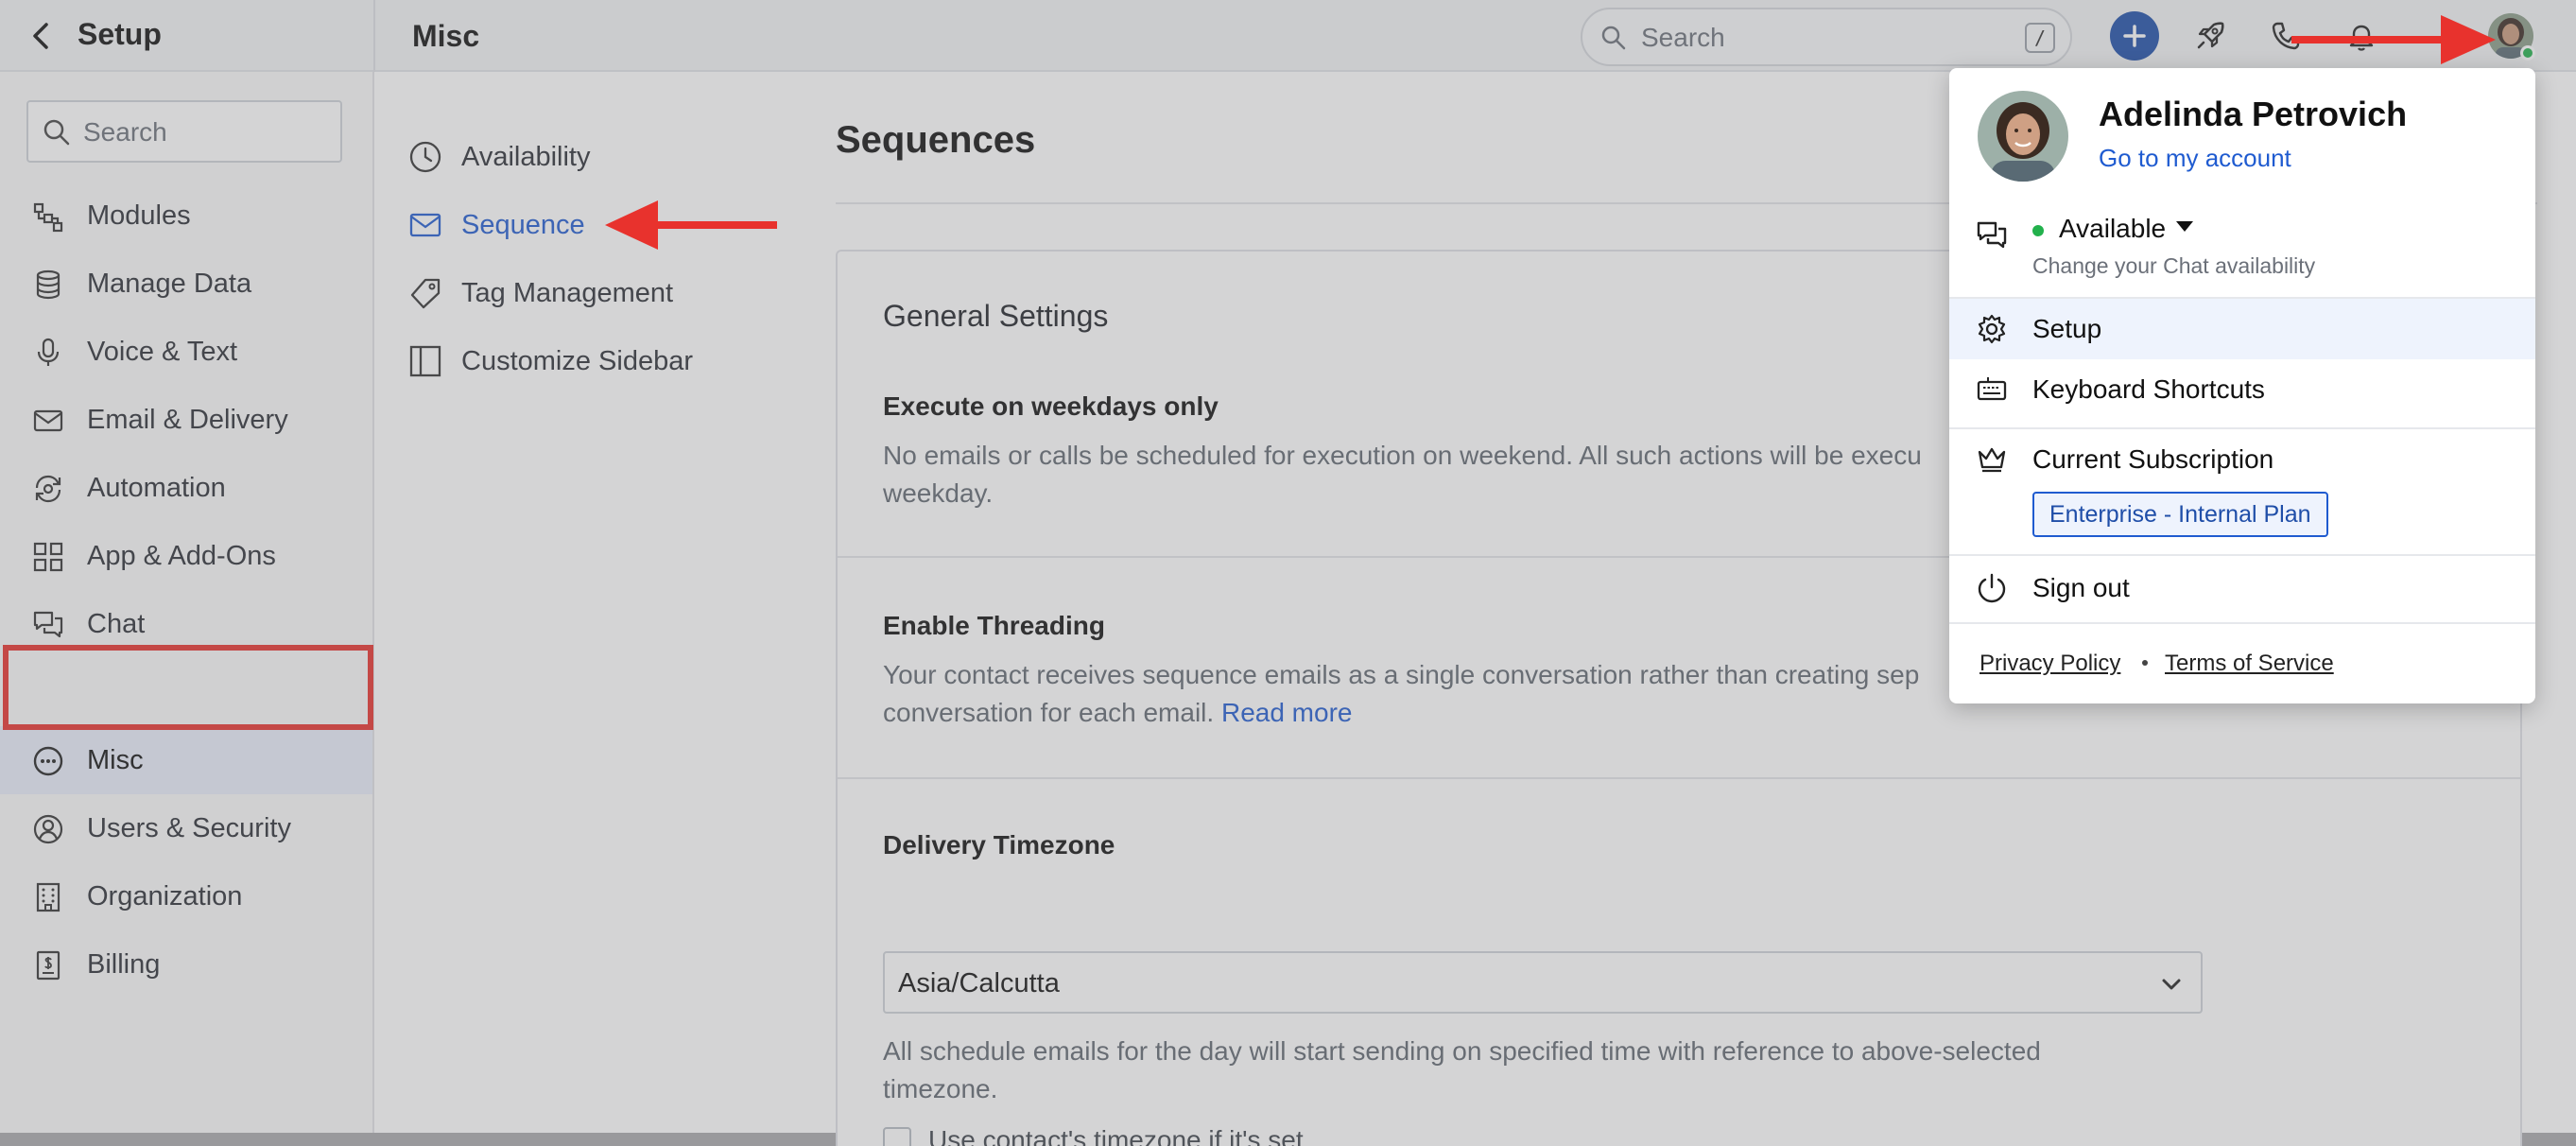  I want to click on plus-icon, so click(2134, 36).